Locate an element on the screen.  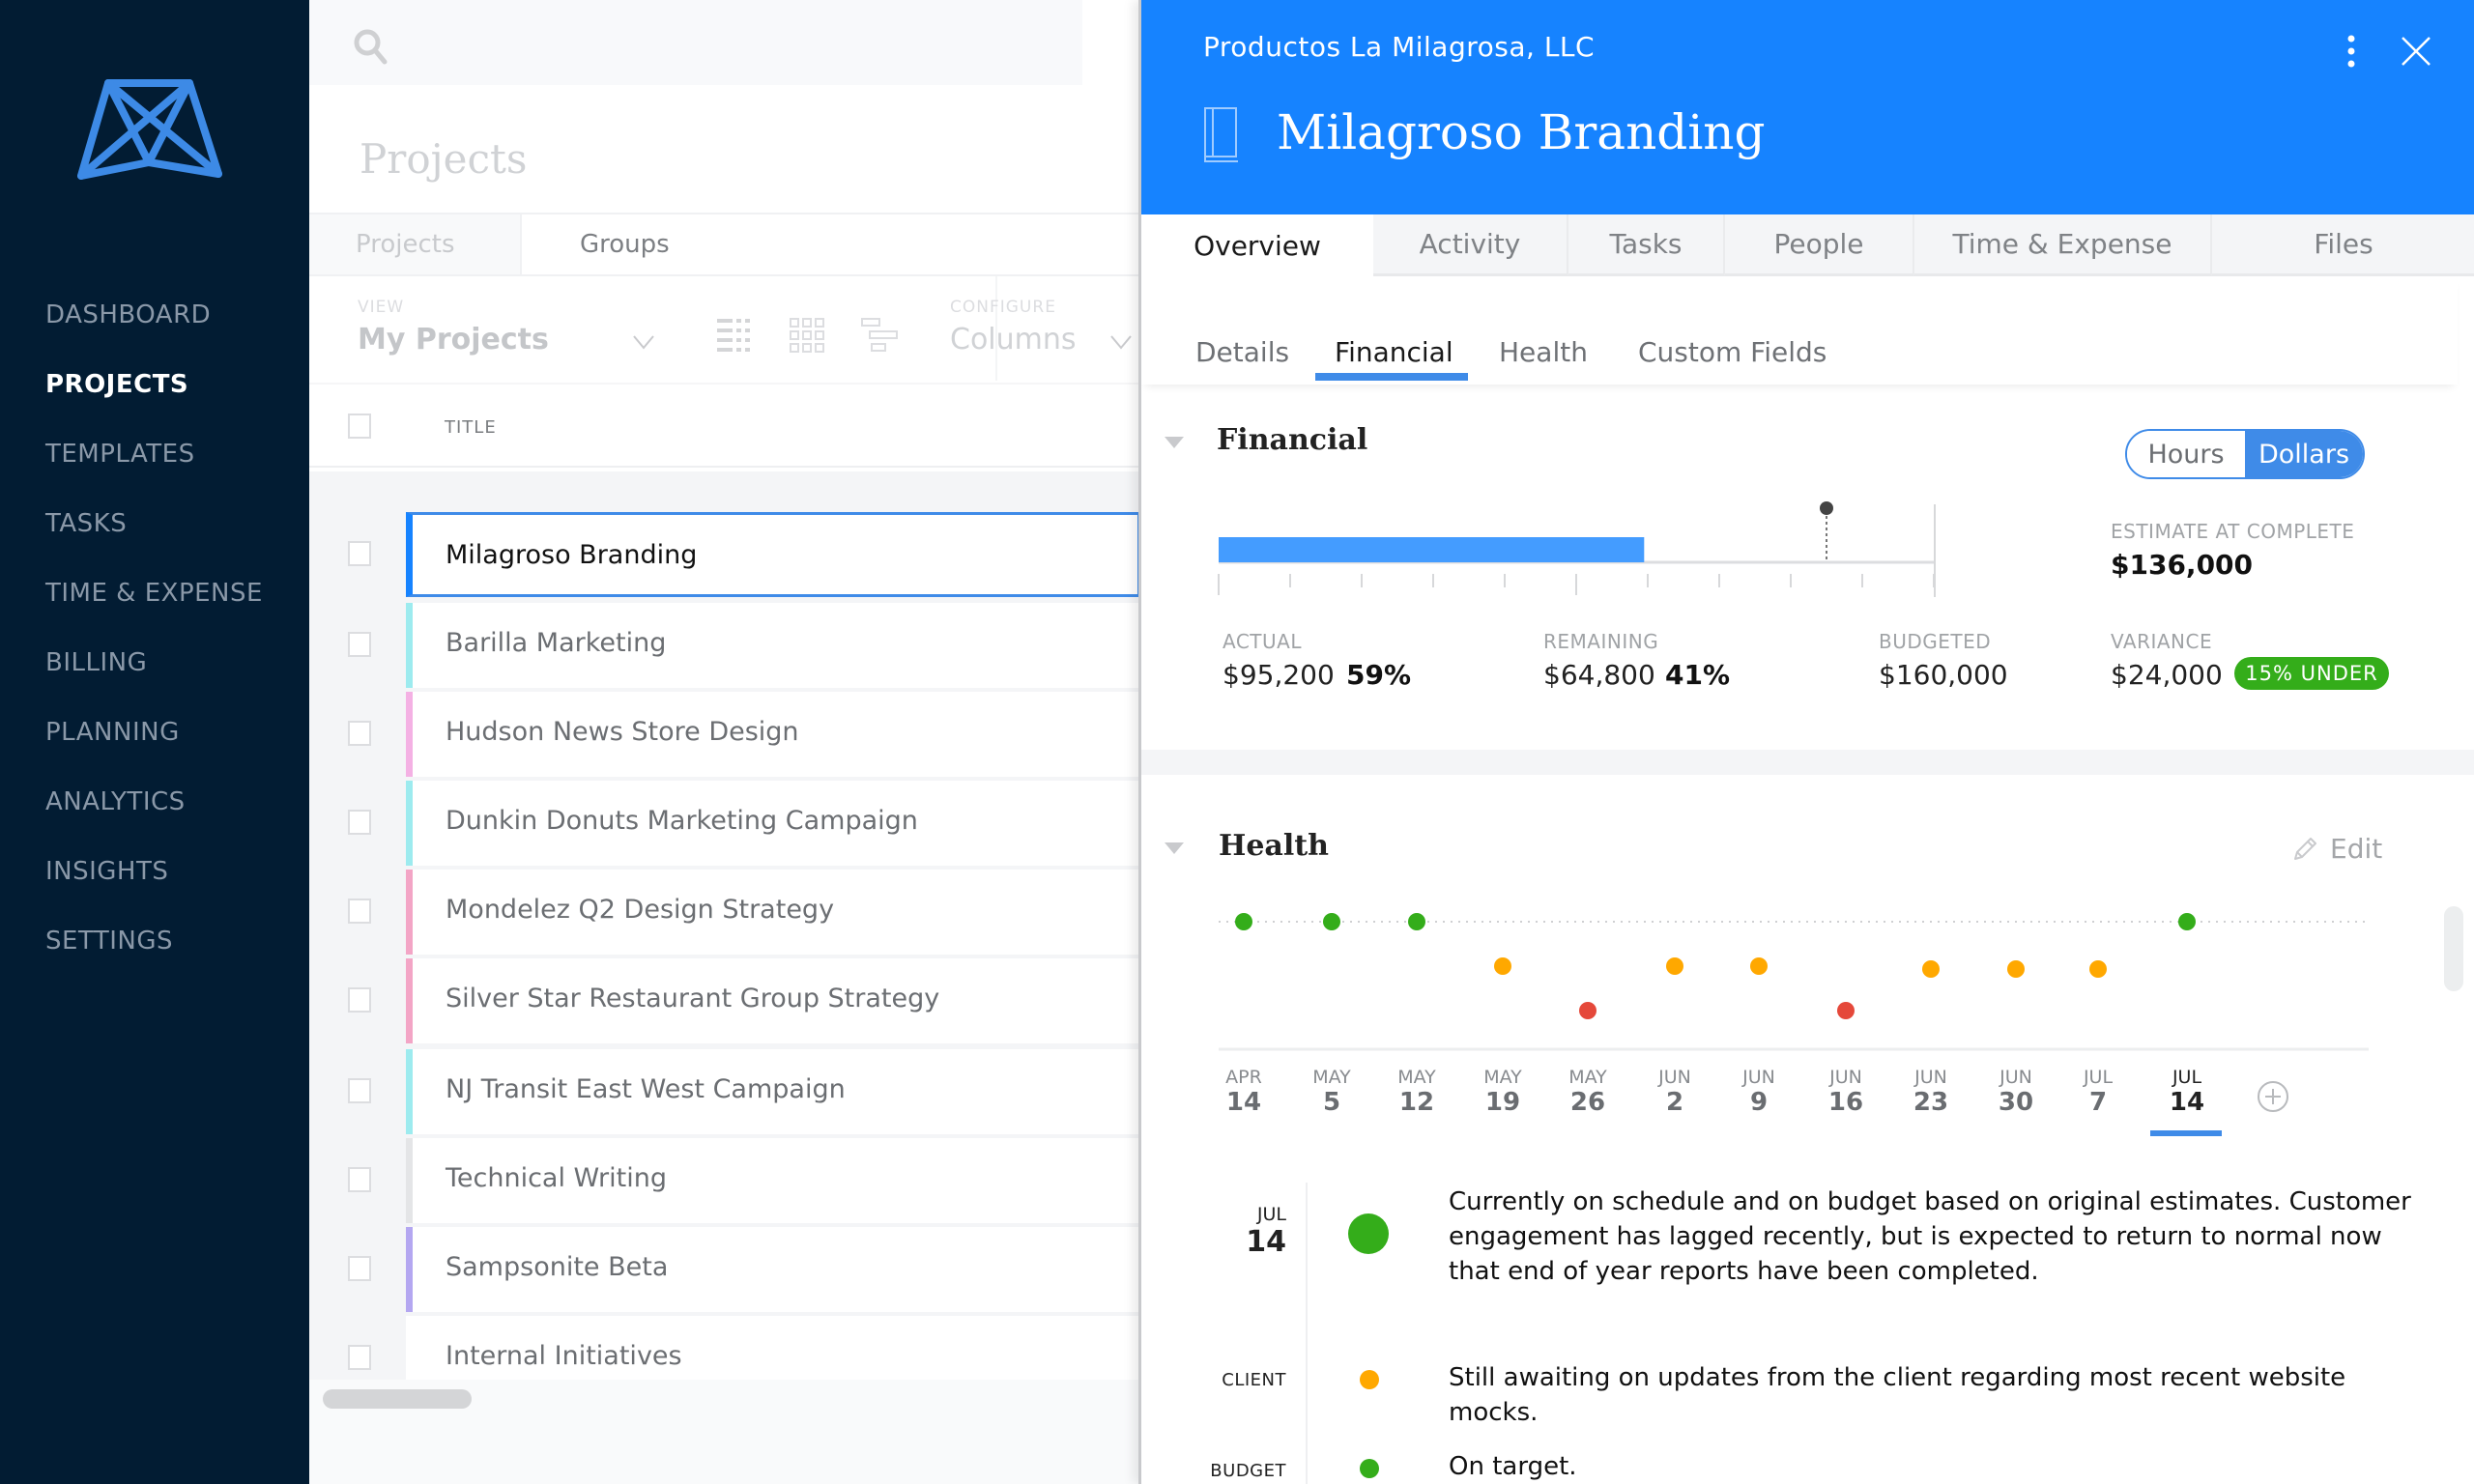
table-row: Hudson News Store Design is located at coordinates (725, 734).